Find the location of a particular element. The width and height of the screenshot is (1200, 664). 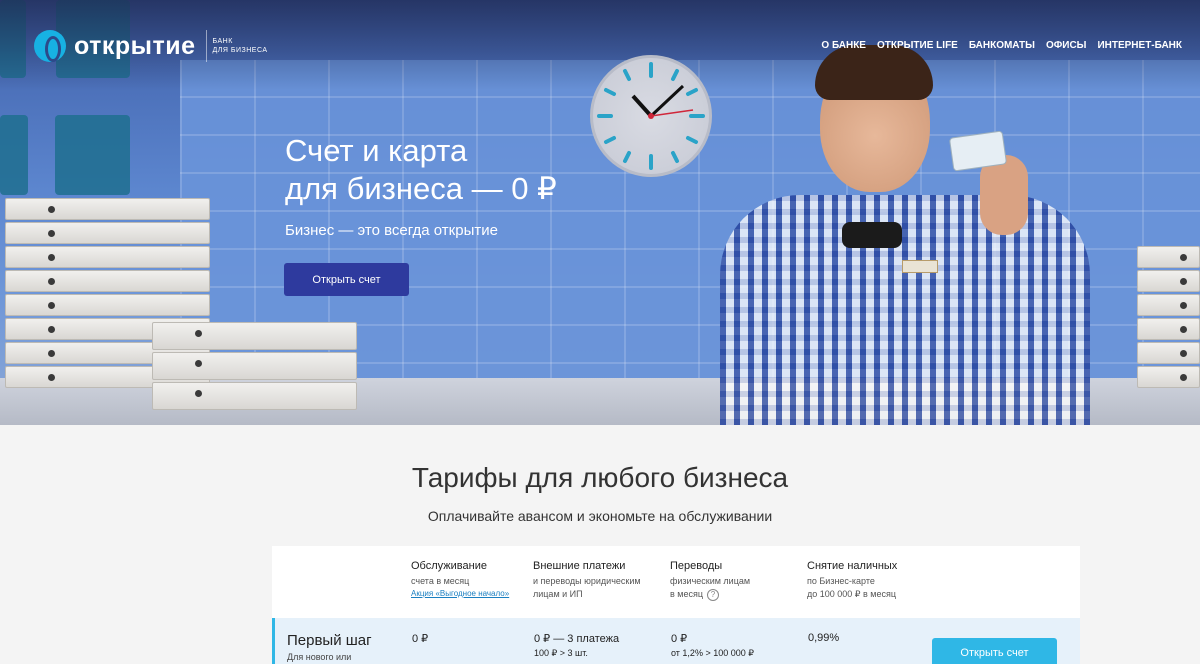

hero-subtitle: Бизнес — это всегда открытие is located at coordinates (391, 230).